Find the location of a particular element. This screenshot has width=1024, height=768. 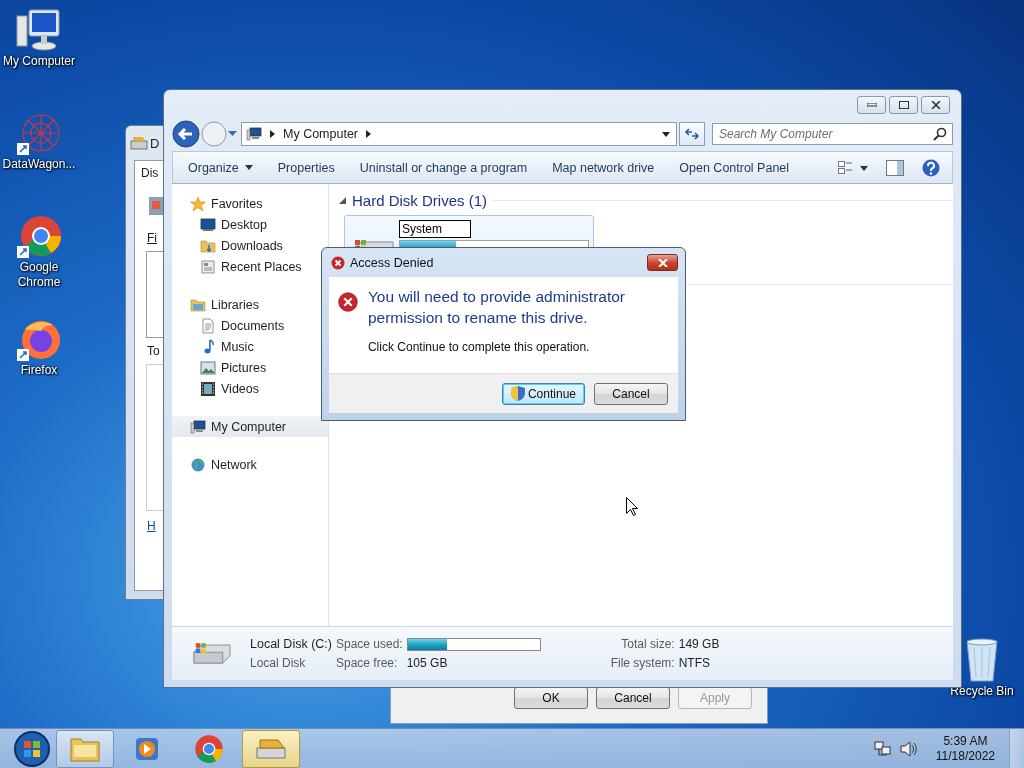

volume-icon is located at coordinates (908, 748).